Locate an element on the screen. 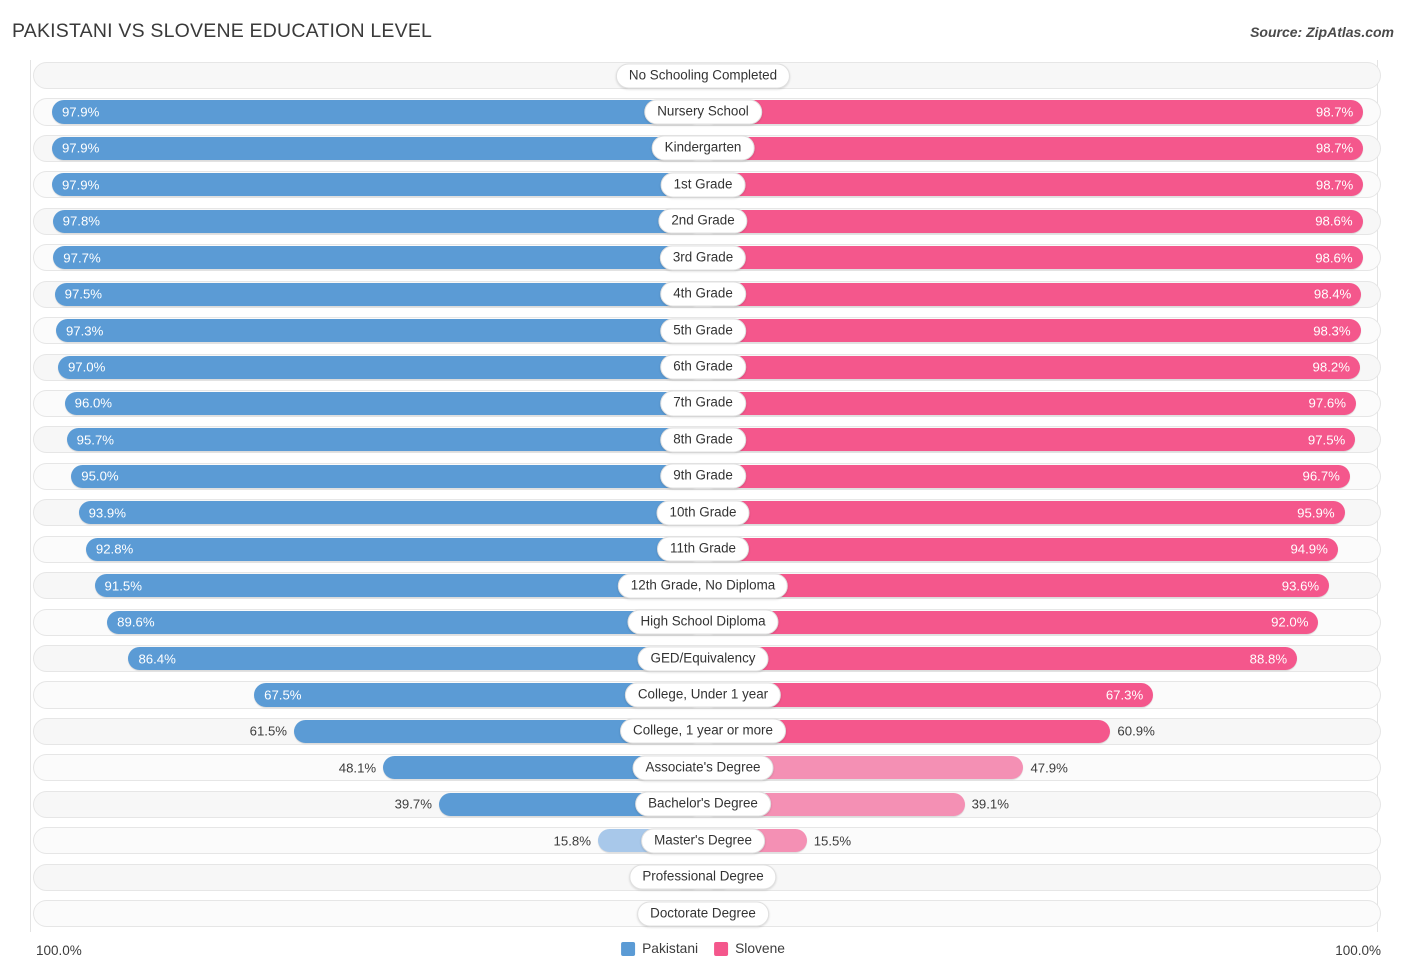  bar-value-pakistani: 95.0% is located at coordinates (100, 476).